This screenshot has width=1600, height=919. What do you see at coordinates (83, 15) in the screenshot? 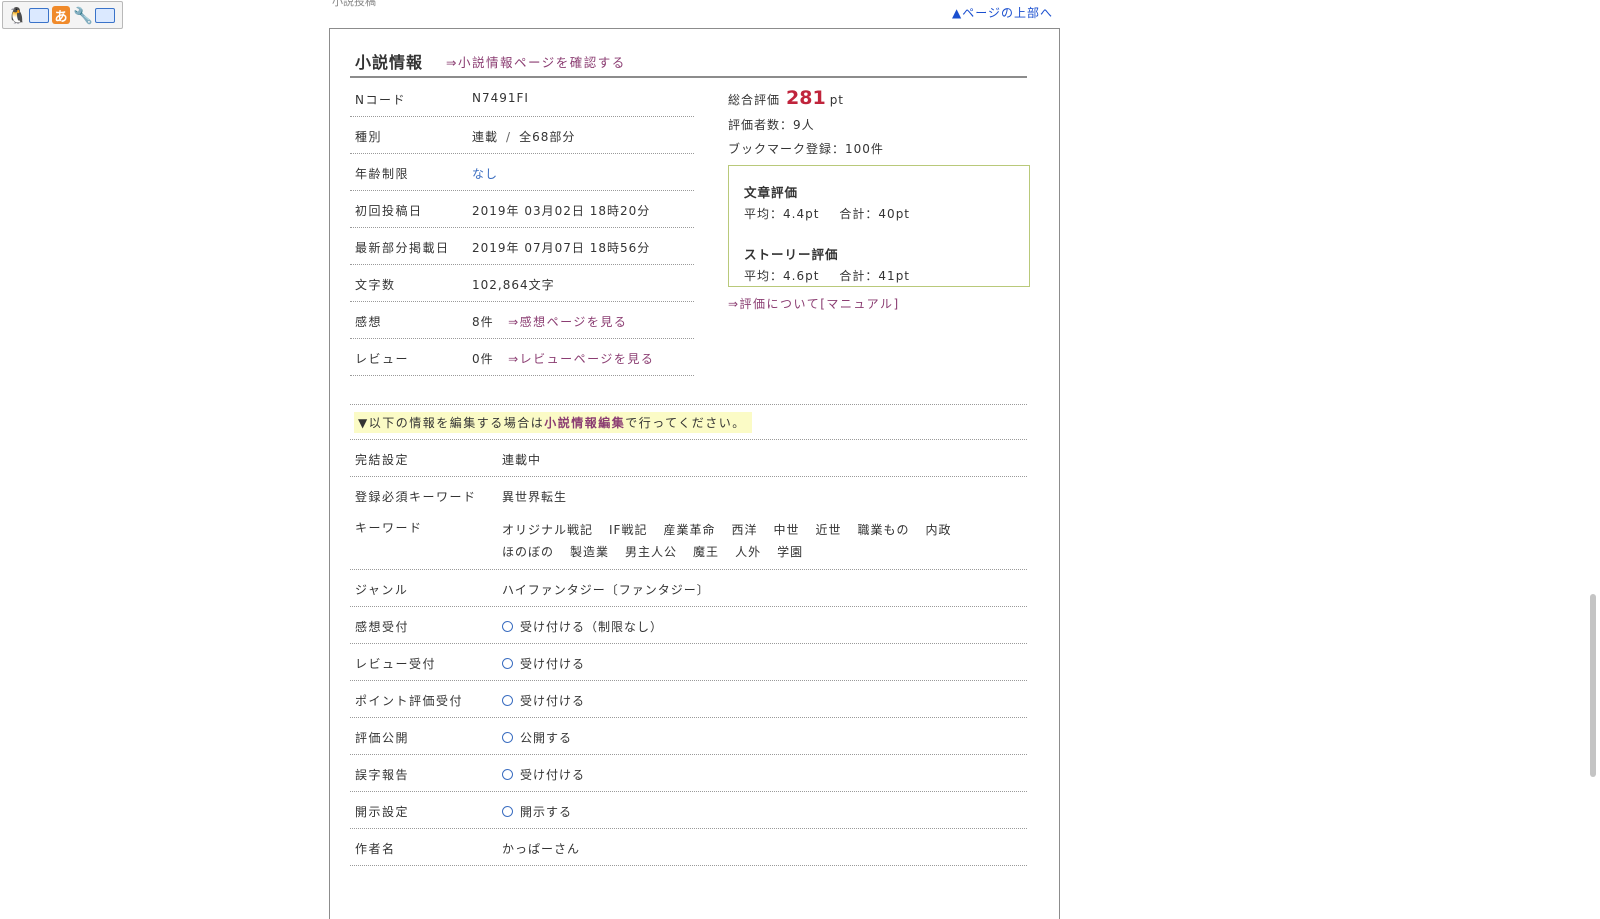
I see `wrench-icon: 🔧` at bounding box center [83, 15].